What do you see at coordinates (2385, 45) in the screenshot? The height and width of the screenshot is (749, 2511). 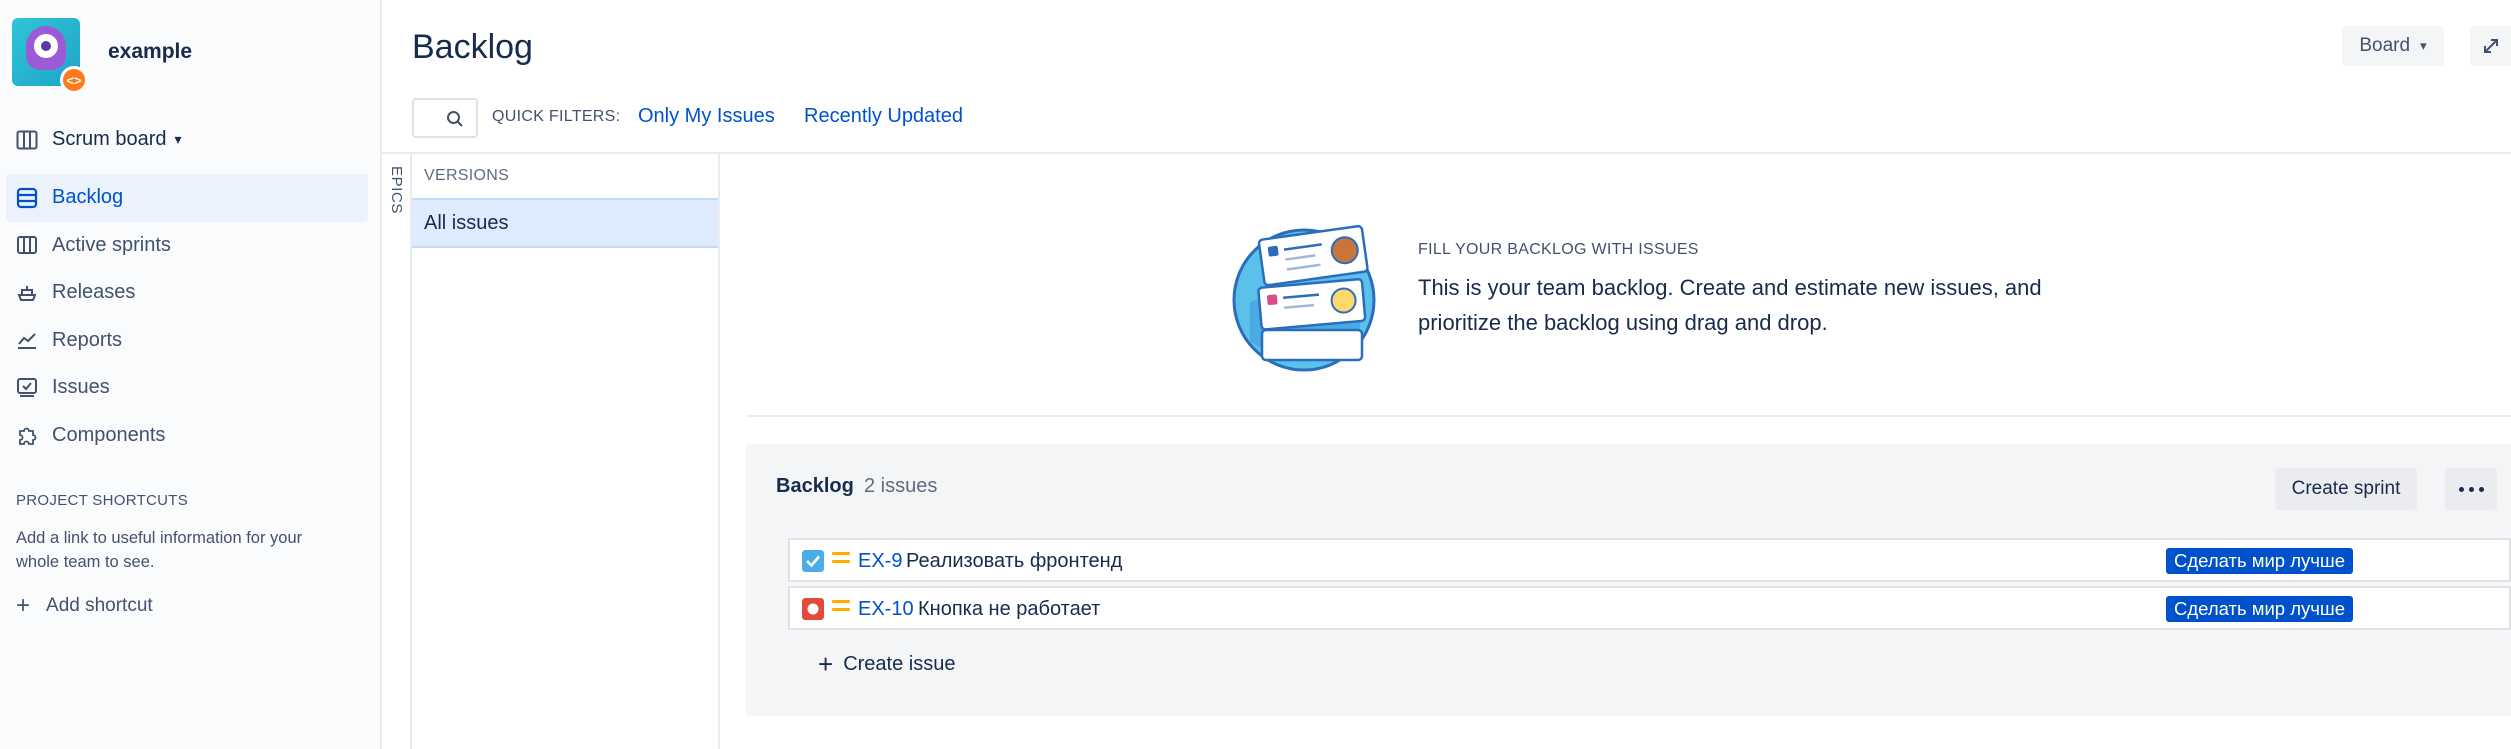 I see `board-dropdown-label: Board` at bounding box center [2385, 45].